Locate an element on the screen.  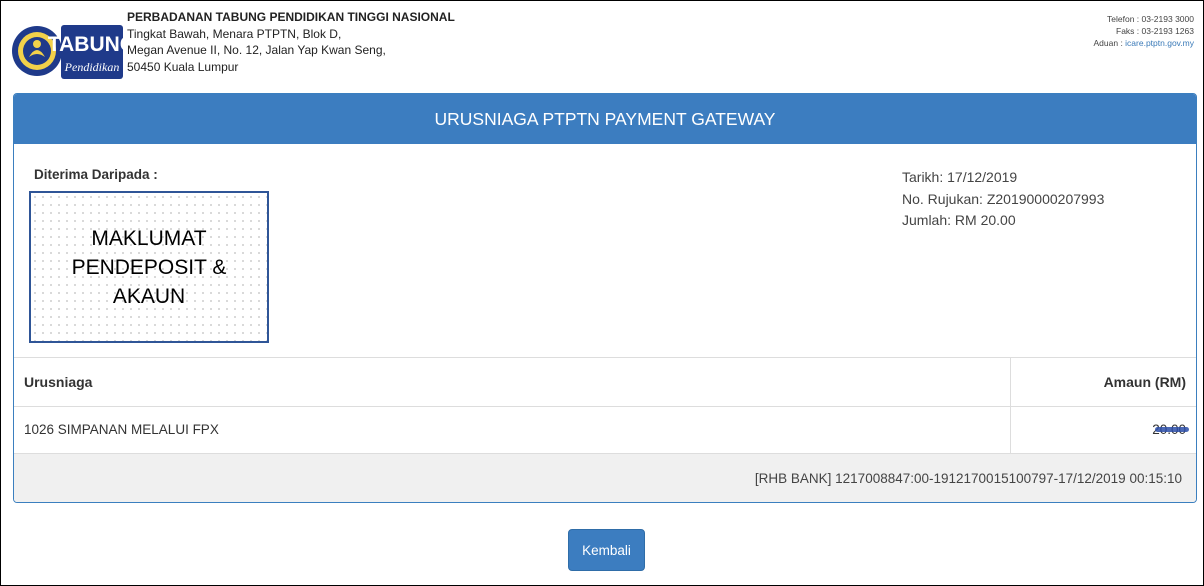
faks-text: Faks : 03-2193 1263 is located at coordinates (1155, 31).